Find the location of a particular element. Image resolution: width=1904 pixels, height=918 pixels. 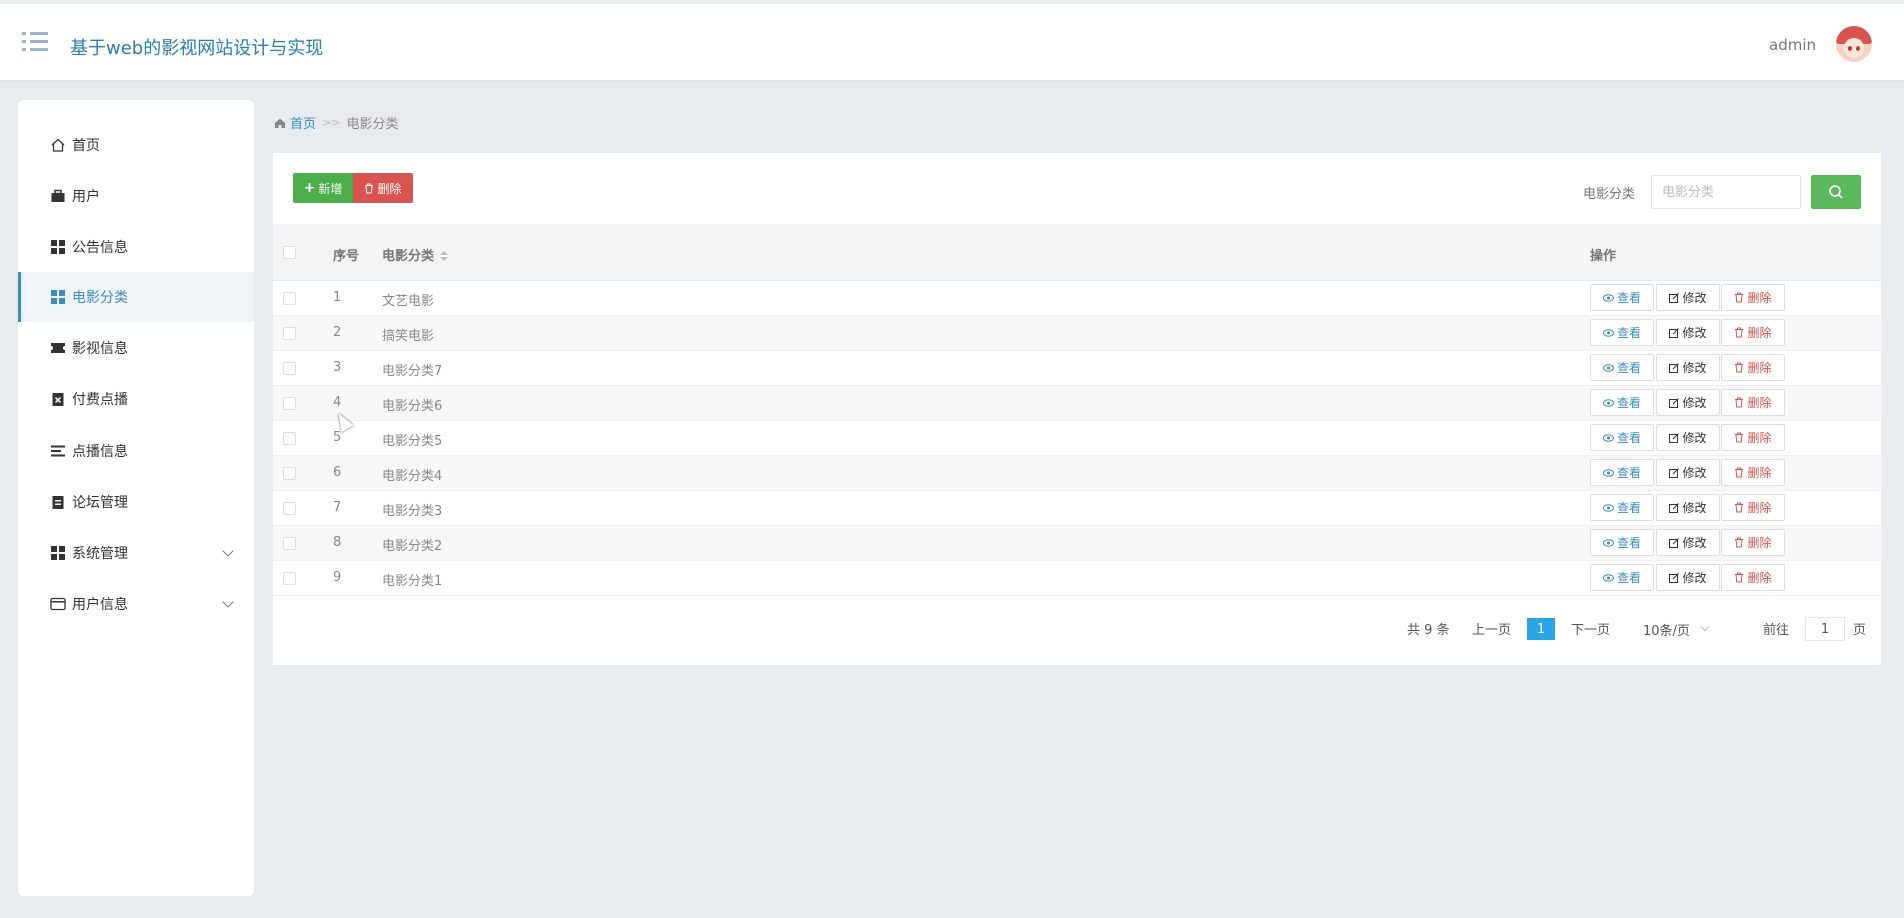

sidebar-item-movie-category: 电影分类 is located at coordinates (136, 297).